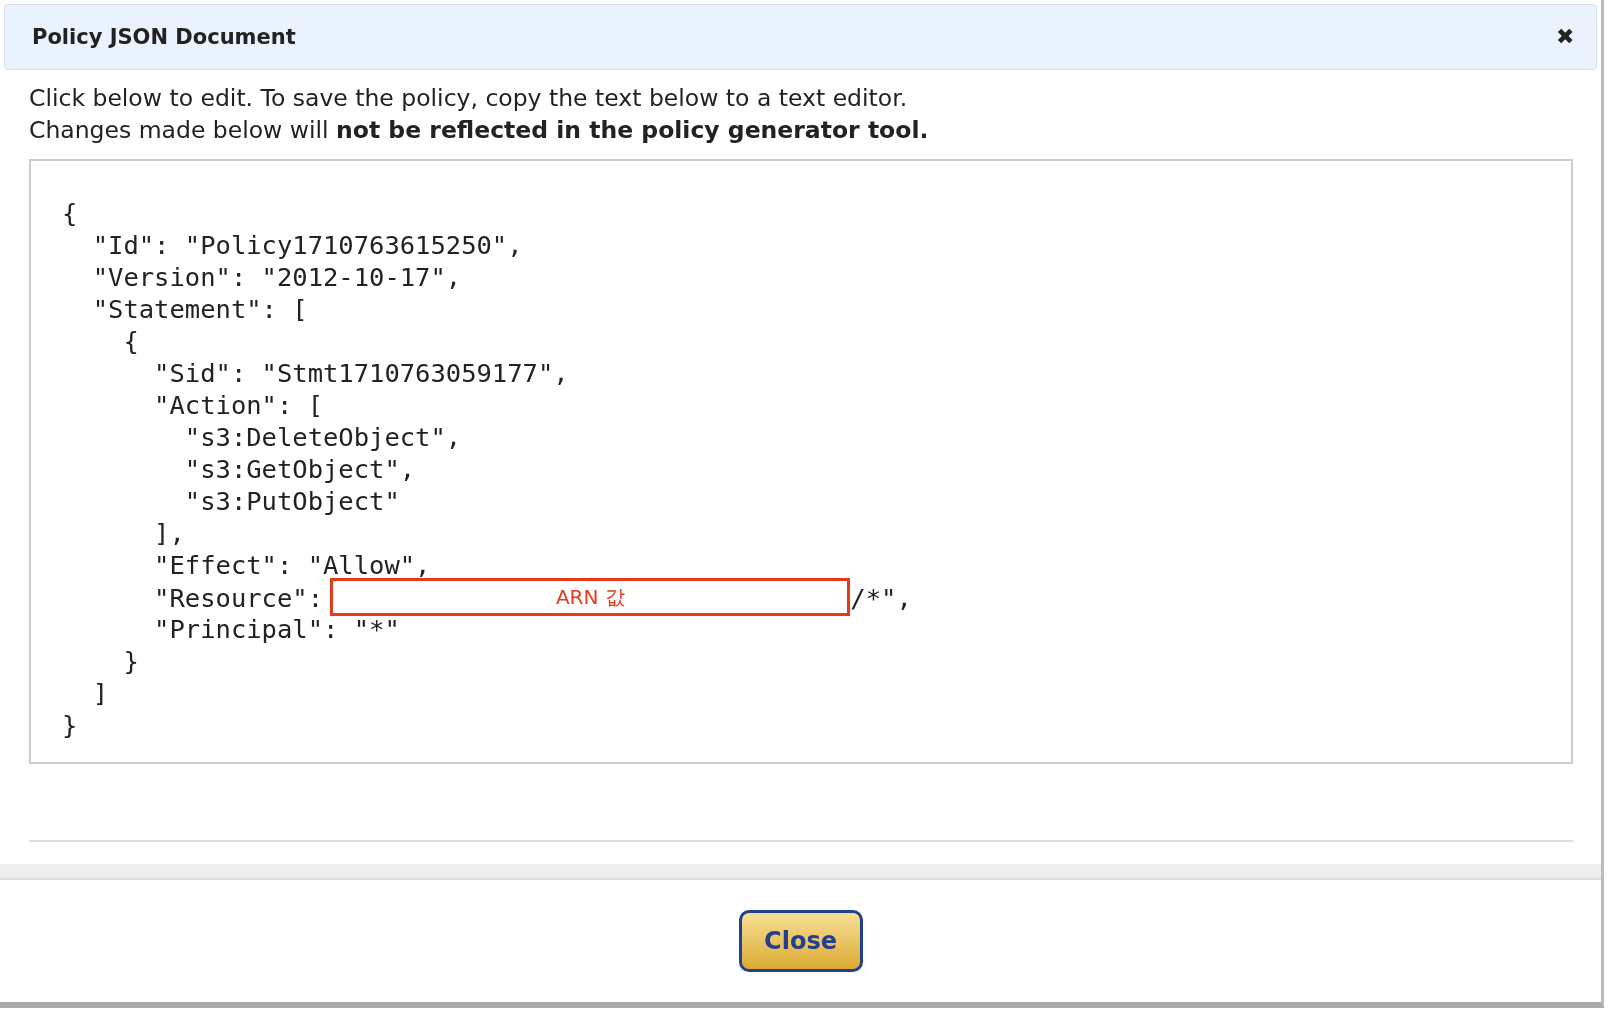 The height and width of the screenshot is (1018, 1612). I want to click on instruction-text: Changes made below will not be reflected in the policy generator tool., so click(479, 130).